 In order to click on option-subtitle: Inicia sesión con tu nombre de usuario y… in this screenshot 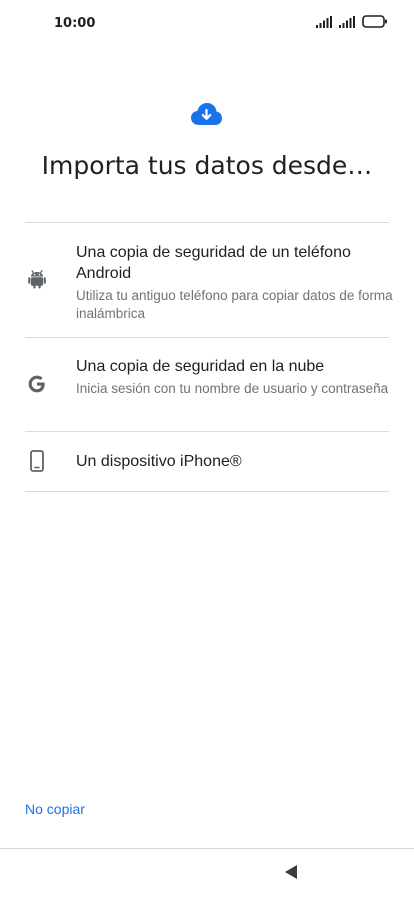, I will do `click(232, 388)`.